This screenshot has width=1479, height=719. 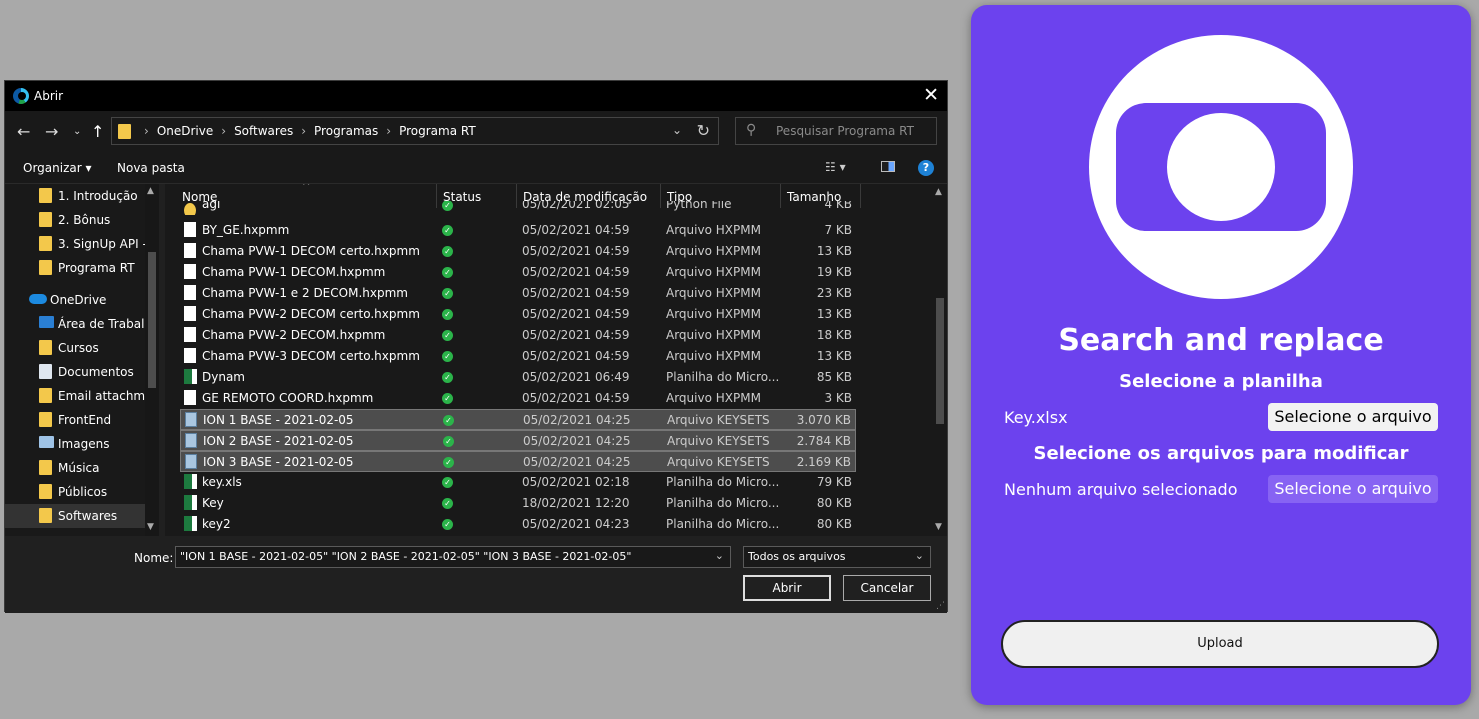 What do you see at coordinates (940, 361) in the screenshot?
I see `file-list-scrollbar-thumb` at bounding box center [940, 361].